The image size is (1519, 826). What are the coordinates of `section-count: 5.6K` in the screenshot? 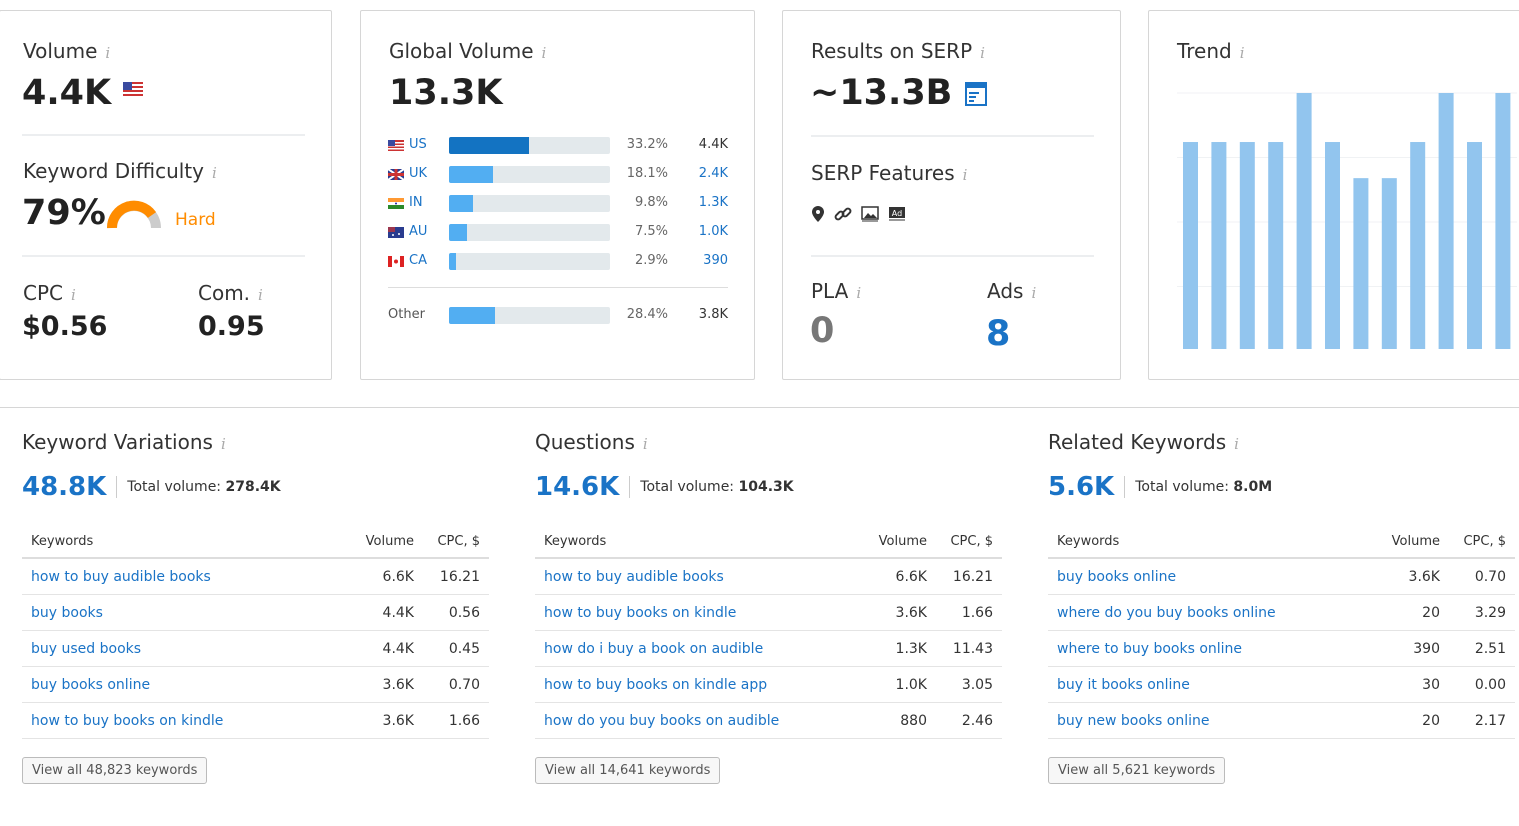 It's located at (1081, 487).